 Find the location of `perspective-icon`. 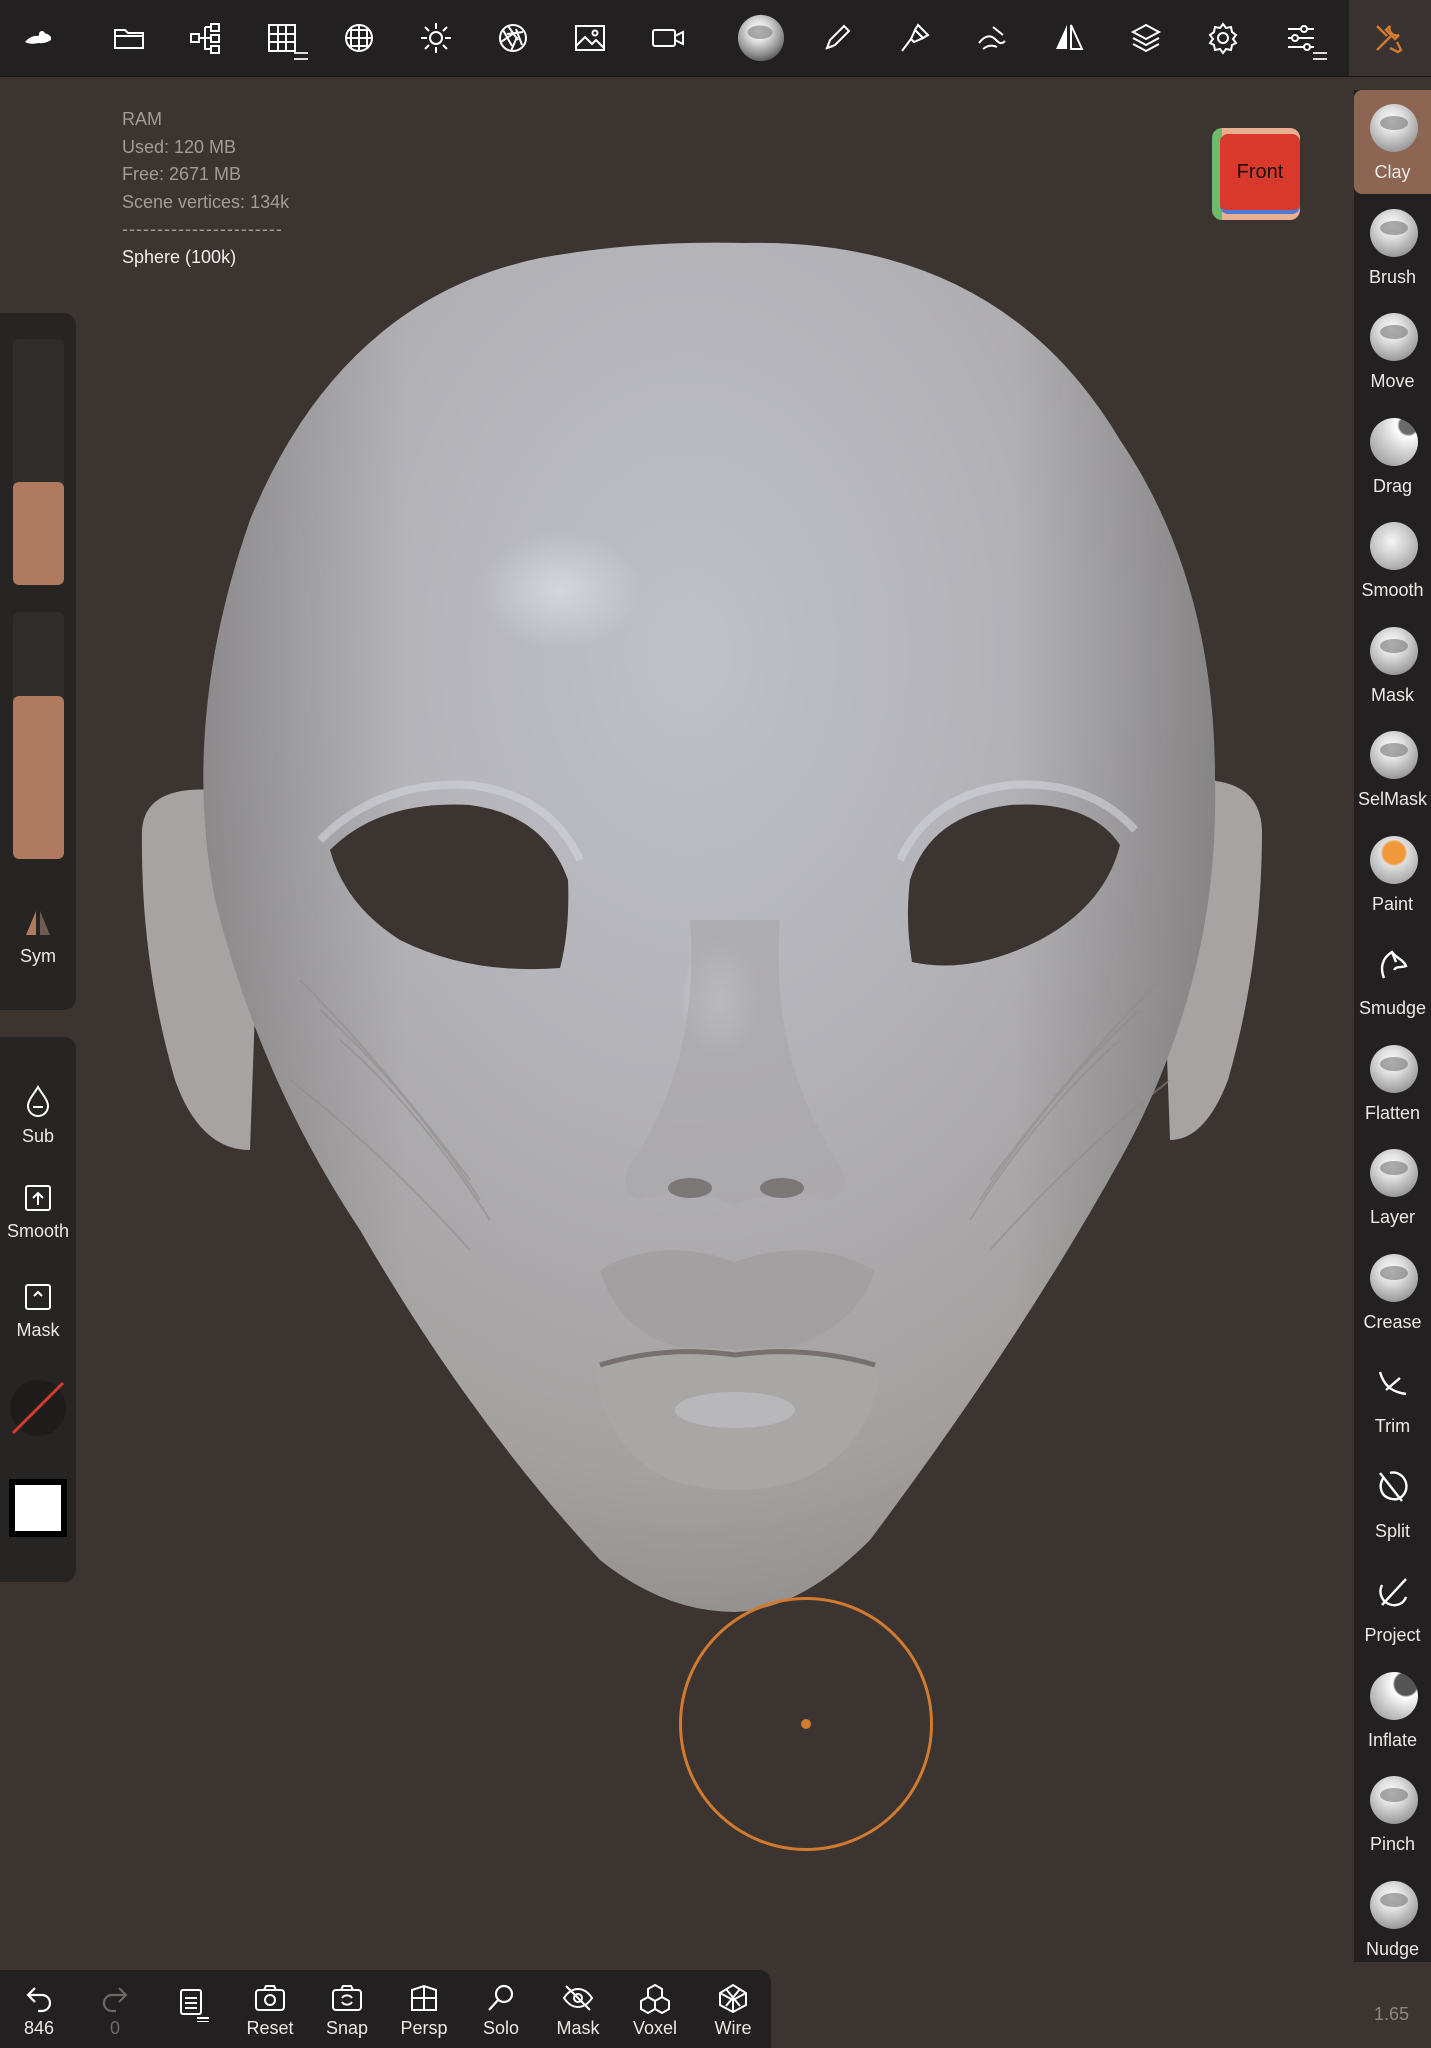

perspective-icon is located at coordinates (424, 1997).